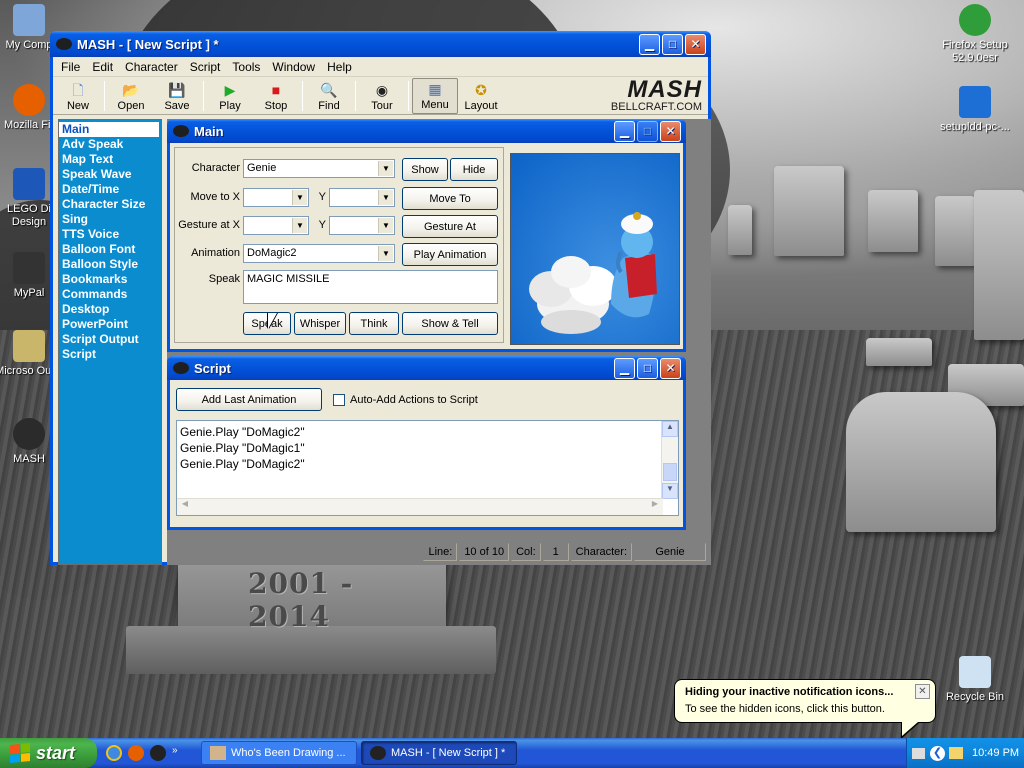  Describe the element at coordinates (425, 169) in the screenshot. I see `show-button: Show` at that location.